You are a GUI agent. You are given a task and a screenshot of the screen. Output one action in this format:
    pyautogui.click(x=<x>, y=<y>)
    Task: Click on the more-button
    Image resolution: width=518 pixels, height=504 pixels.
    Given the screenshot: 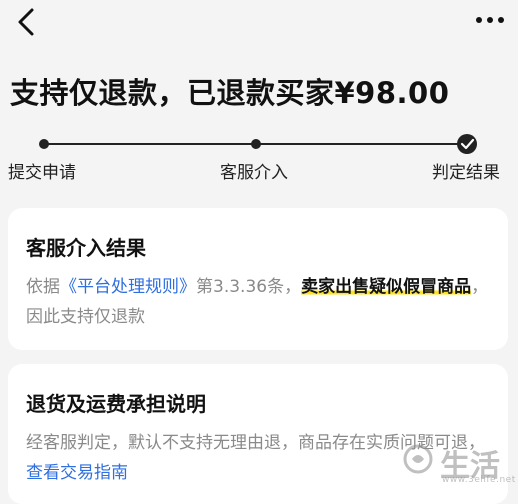 What is the action you would take?
    pyautogui.click(x=490, y=20)
    